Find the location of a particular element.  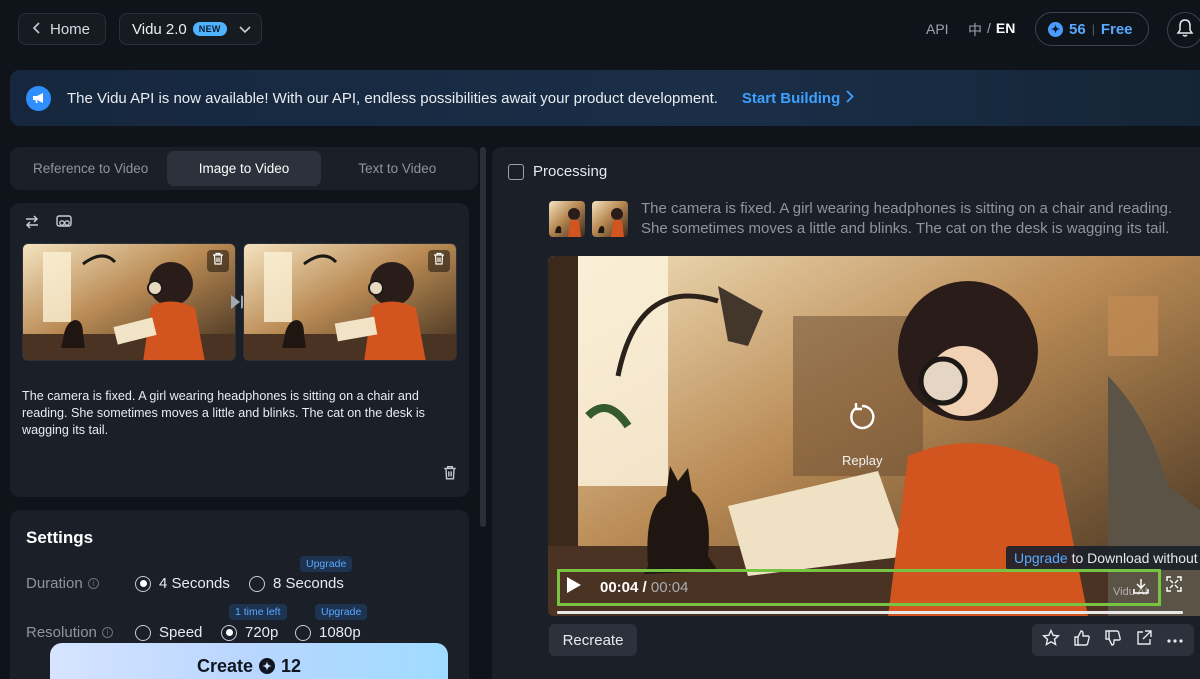

more-icon is located at coordinates (1175, 640).